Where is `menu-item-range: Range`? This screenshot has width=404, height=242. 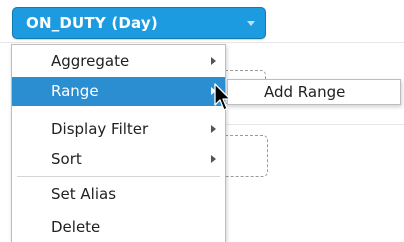 menu-item-range: Range is located at coordinates (118, 91).